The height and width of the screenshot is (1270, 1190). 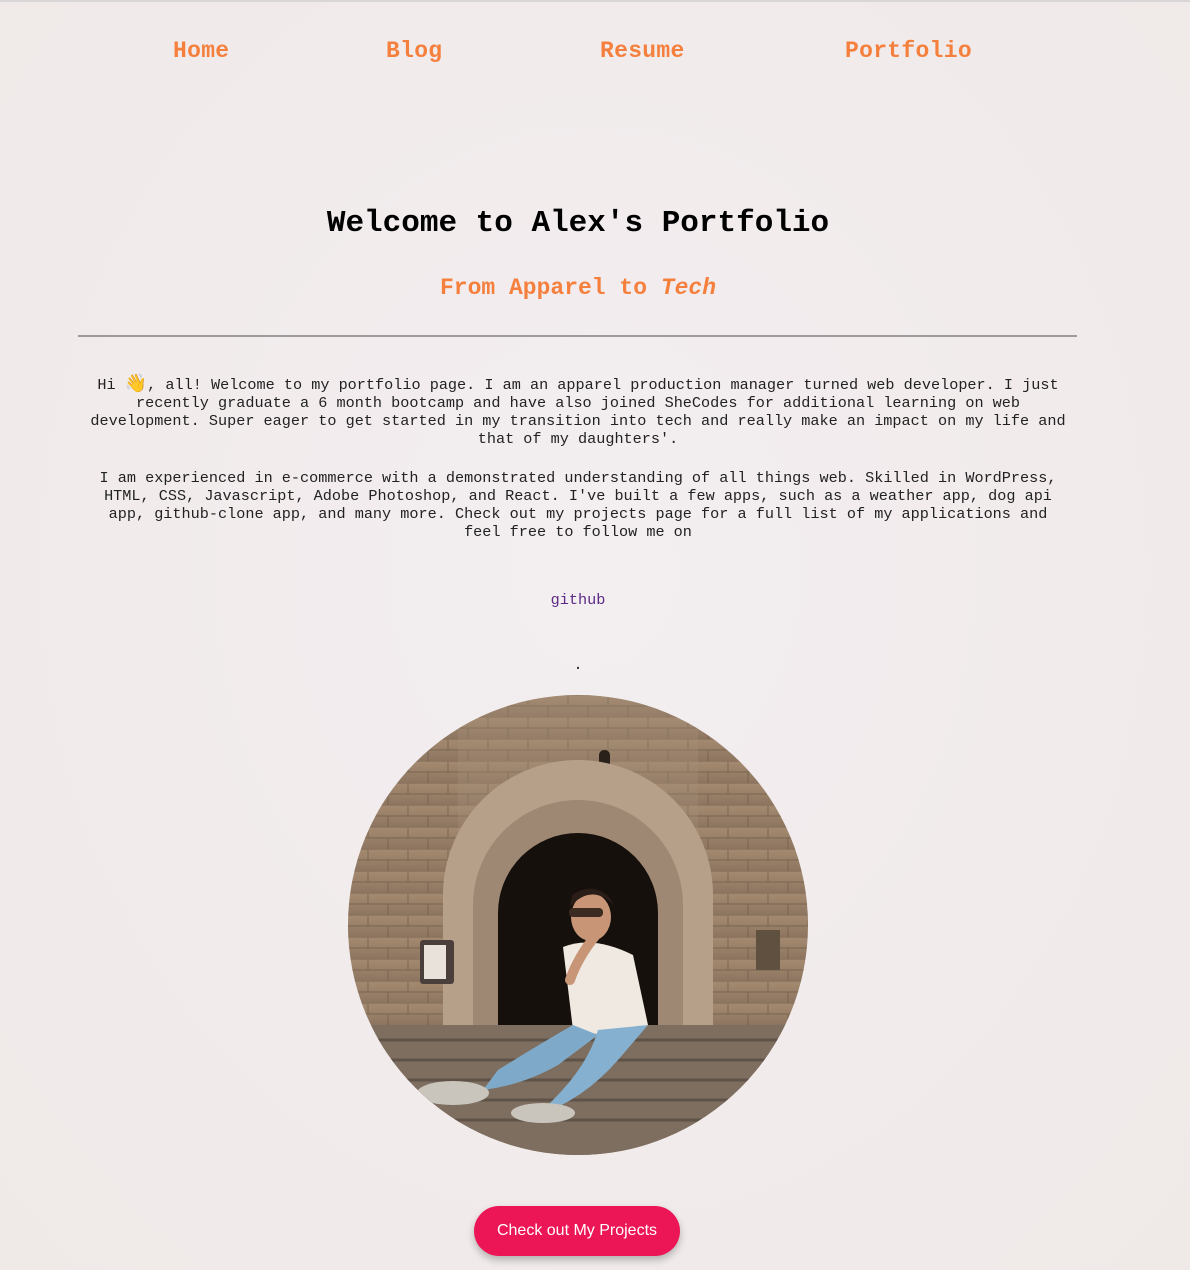 What do you see at coordinates (111, 385) in the screenshot?
I see `greeting-prefix: Hi` at bounding box center [111, 385].